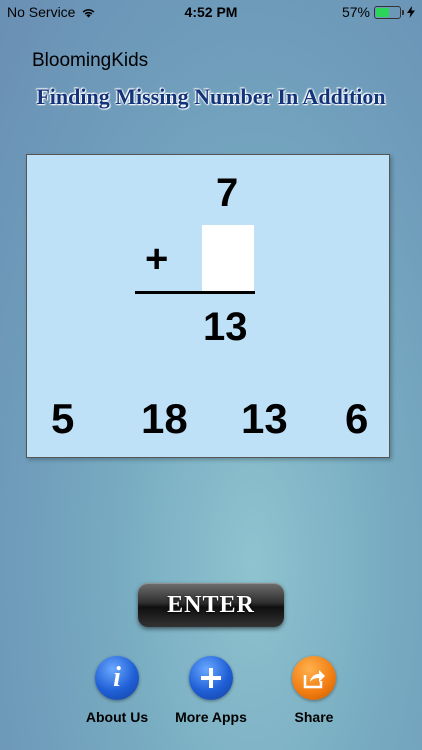 The image size is (422, 750). I want to click on enter-button: ENTER, so click(211, 605).